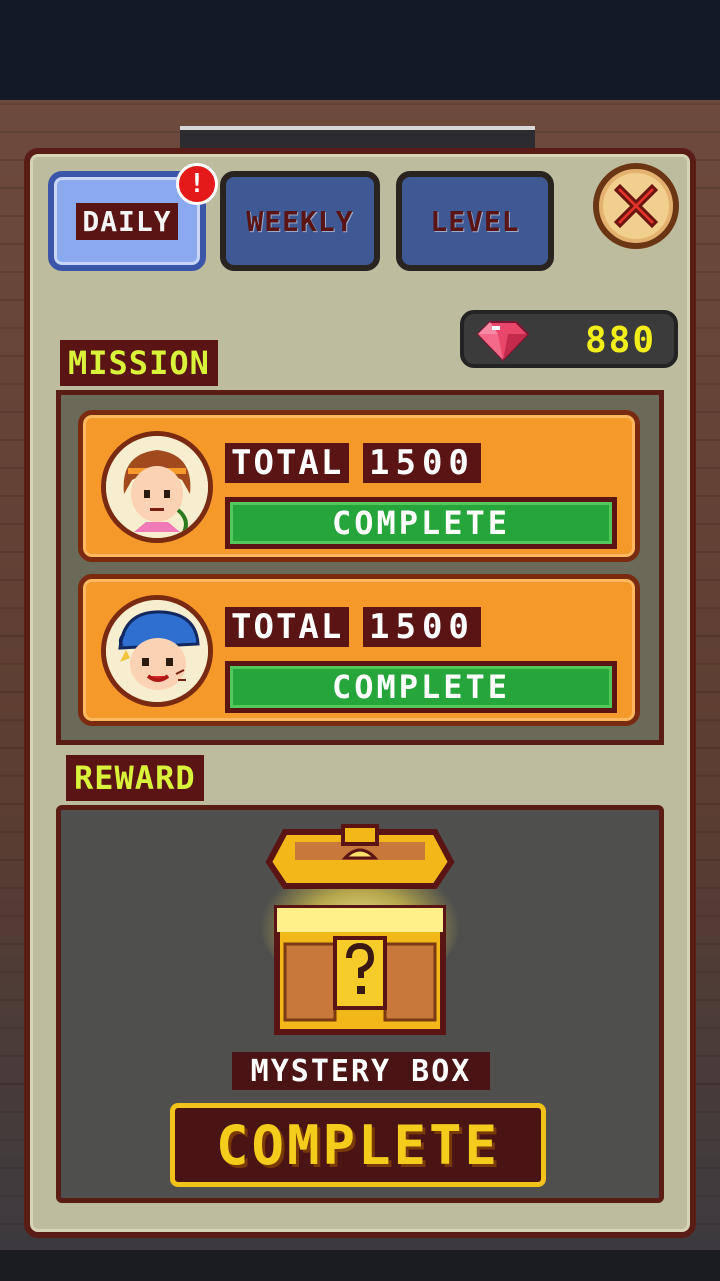 Image resolution: width=720 pixels, height=1281 pixels. I want to click on background-rail, so click(357, 137).